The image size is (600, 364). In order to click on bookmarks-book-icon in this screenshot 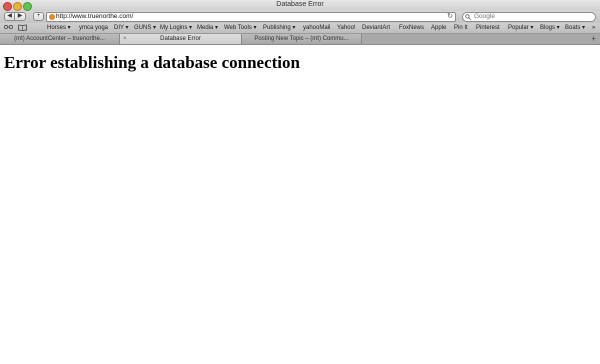, I will do `click(22, 29)`.